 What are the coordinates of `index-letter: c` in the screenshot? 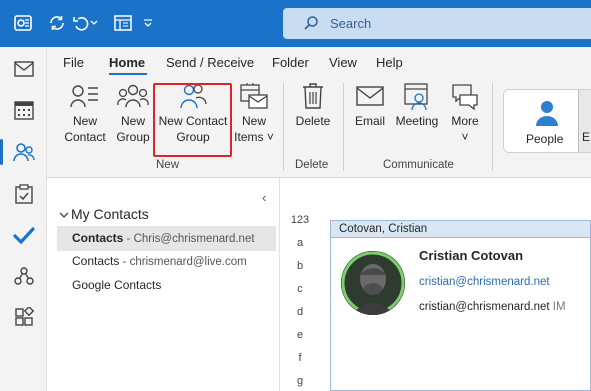 It's located at (300, 294).